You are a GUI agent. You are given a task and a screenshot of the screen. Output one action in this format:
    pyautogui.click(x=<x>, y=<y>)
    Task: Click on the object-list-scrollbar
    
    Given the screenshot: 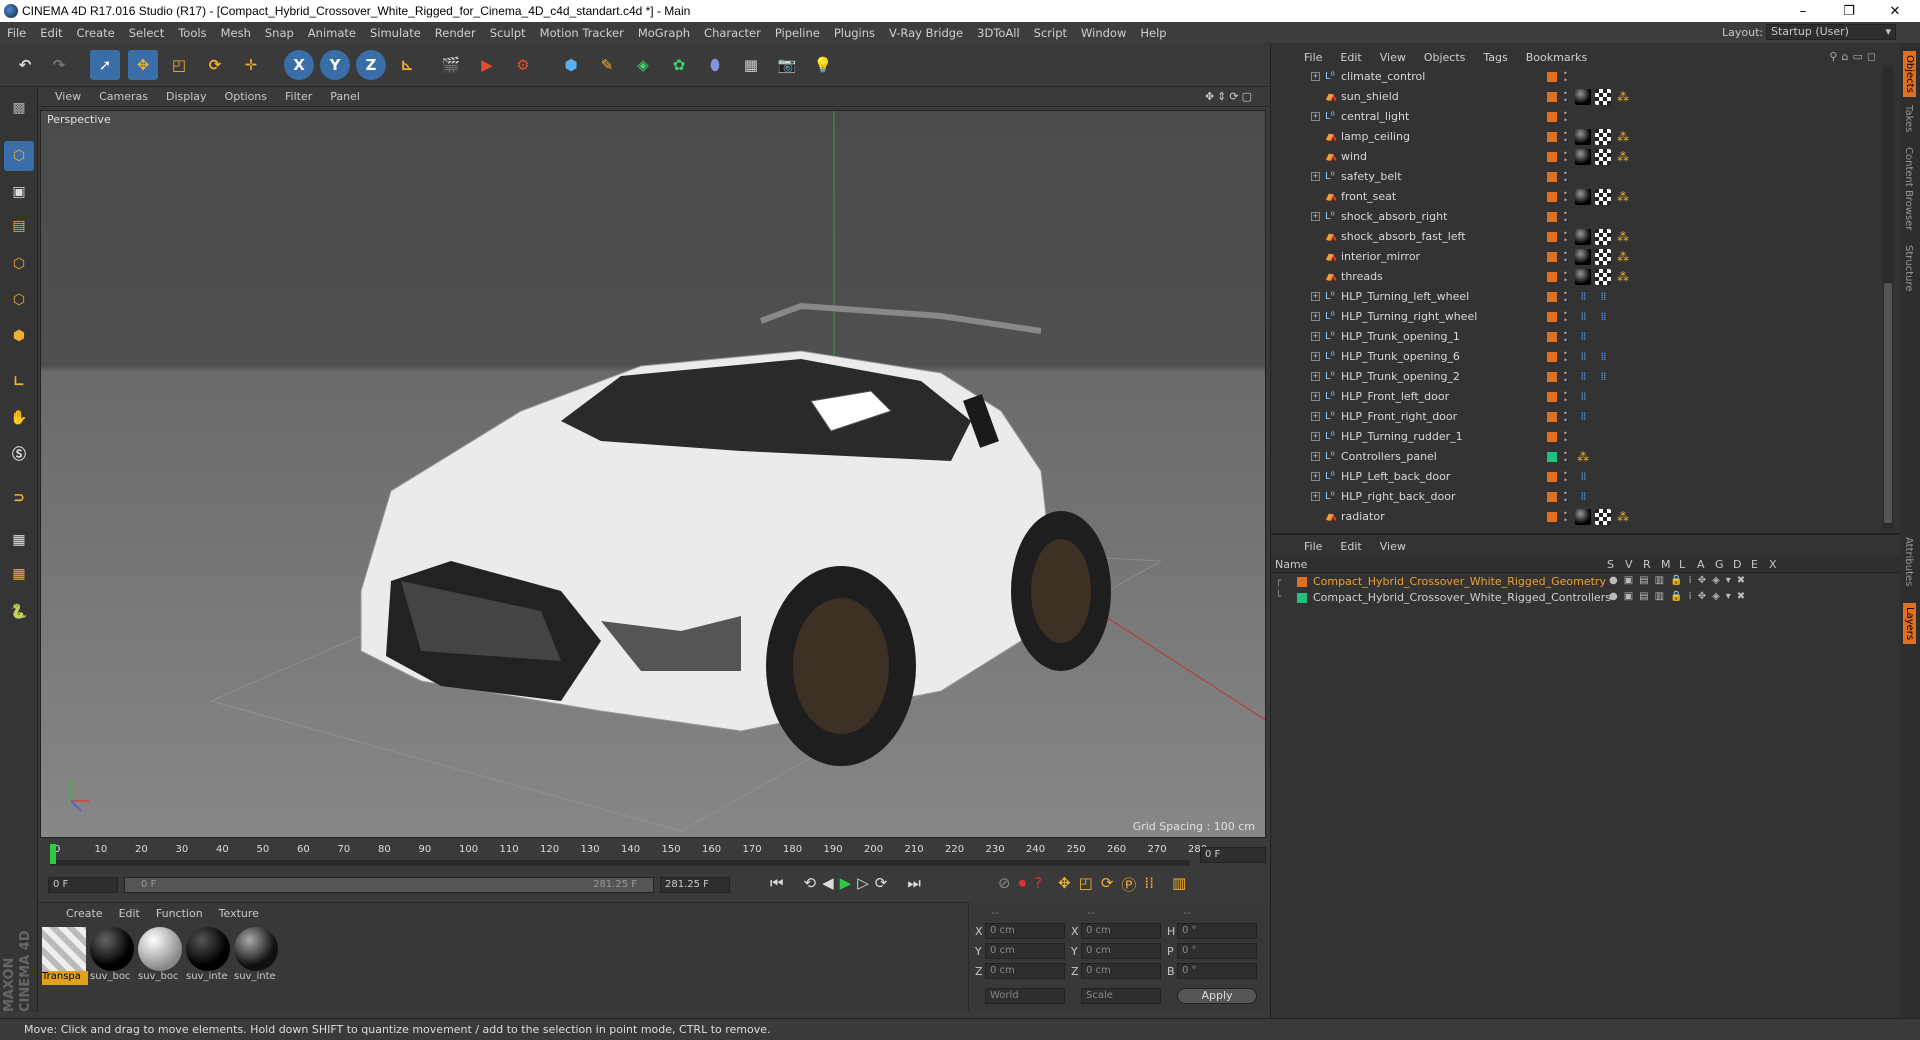 What is the action you would take?
    pyautogui.click(x=1888, y=298)
    